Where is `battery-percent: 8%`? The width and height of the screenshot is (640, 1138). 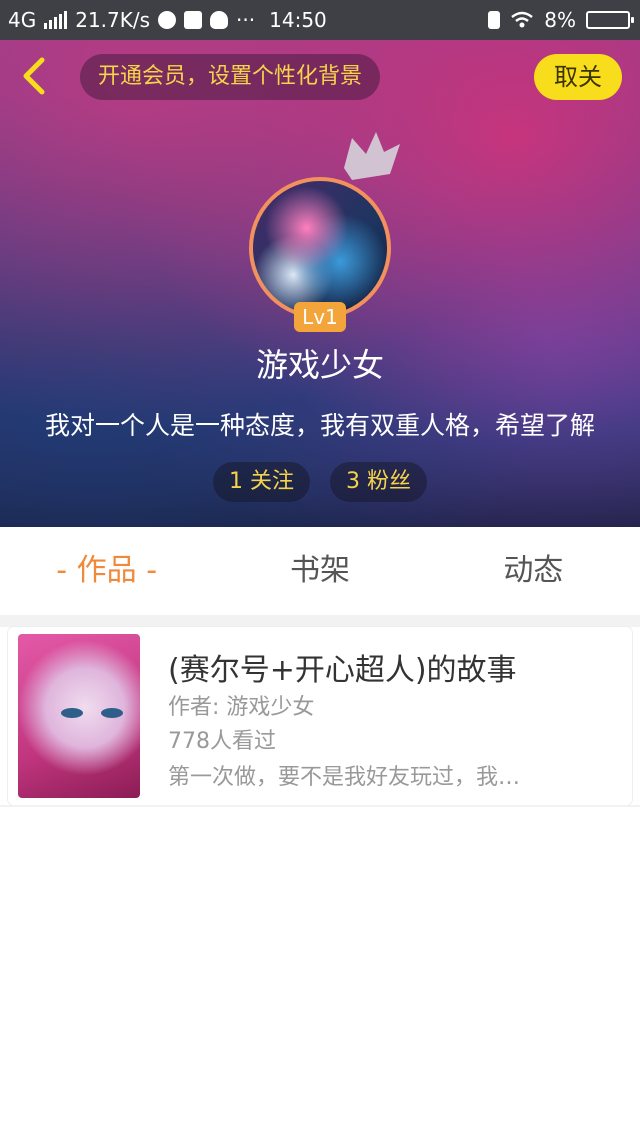
battery-percent: 8% is located at coordinates (560, 20).